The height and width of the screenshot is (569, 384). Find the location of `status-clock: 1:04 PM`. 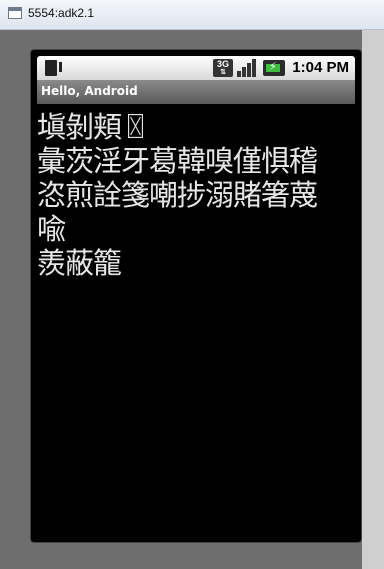

status-clock: 1:04 PM is located at coordinates (320, 67).